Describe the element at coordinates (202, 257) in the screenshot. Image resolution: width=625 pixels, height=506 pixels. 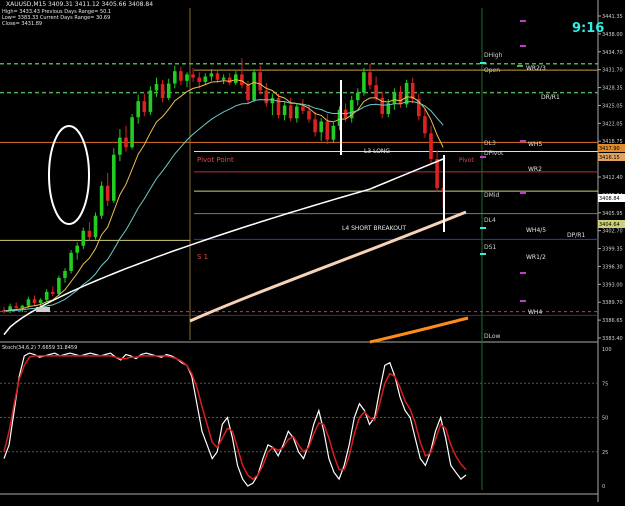
I see `s1-label: S 1` at that location.